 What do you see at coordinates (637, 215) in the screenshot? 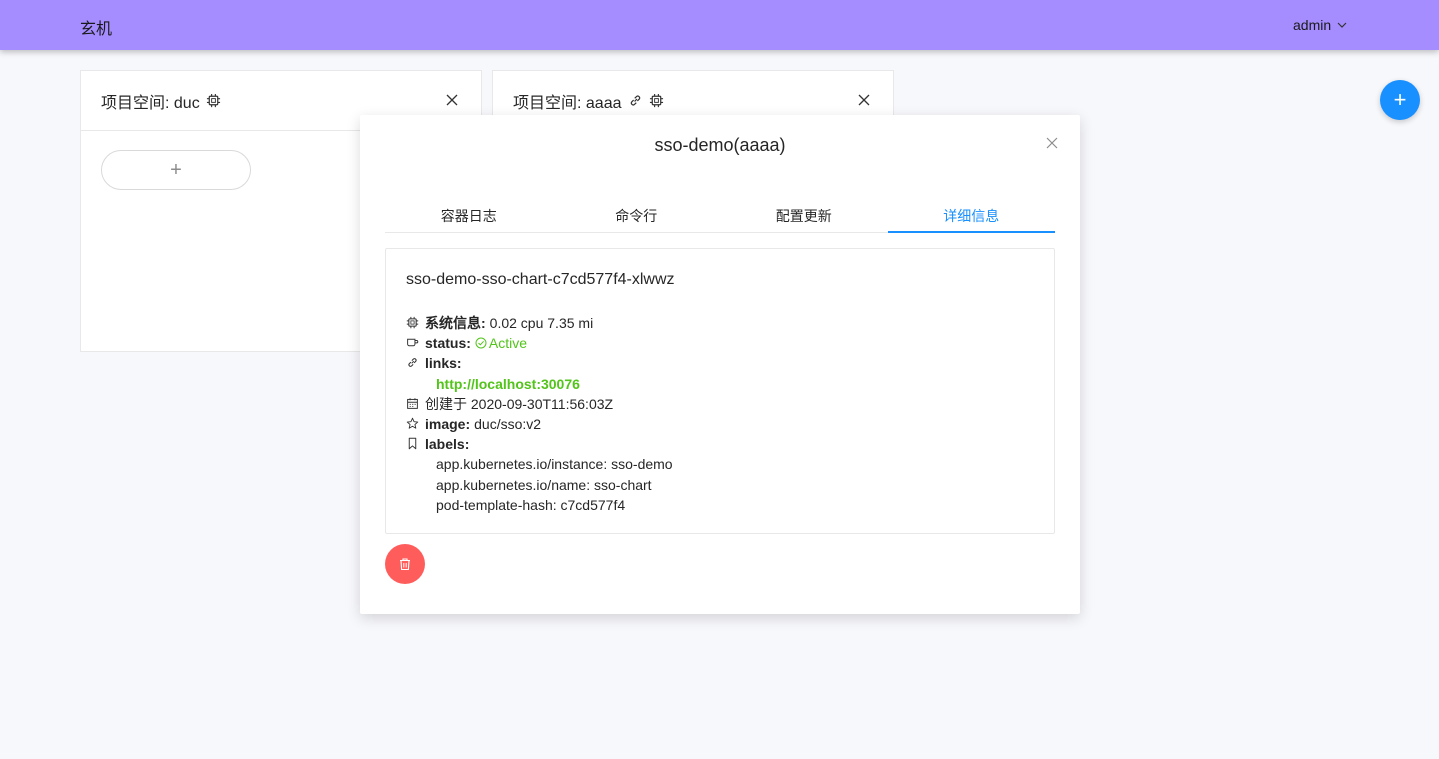
I see `tab-terminal: 命令行` at bounding box center [637, 215].